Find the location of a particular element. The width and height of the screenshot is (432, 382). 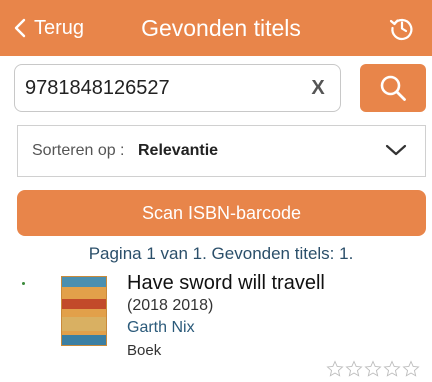

sort-label: Sorteren op : is located at coordinates (78, 150).